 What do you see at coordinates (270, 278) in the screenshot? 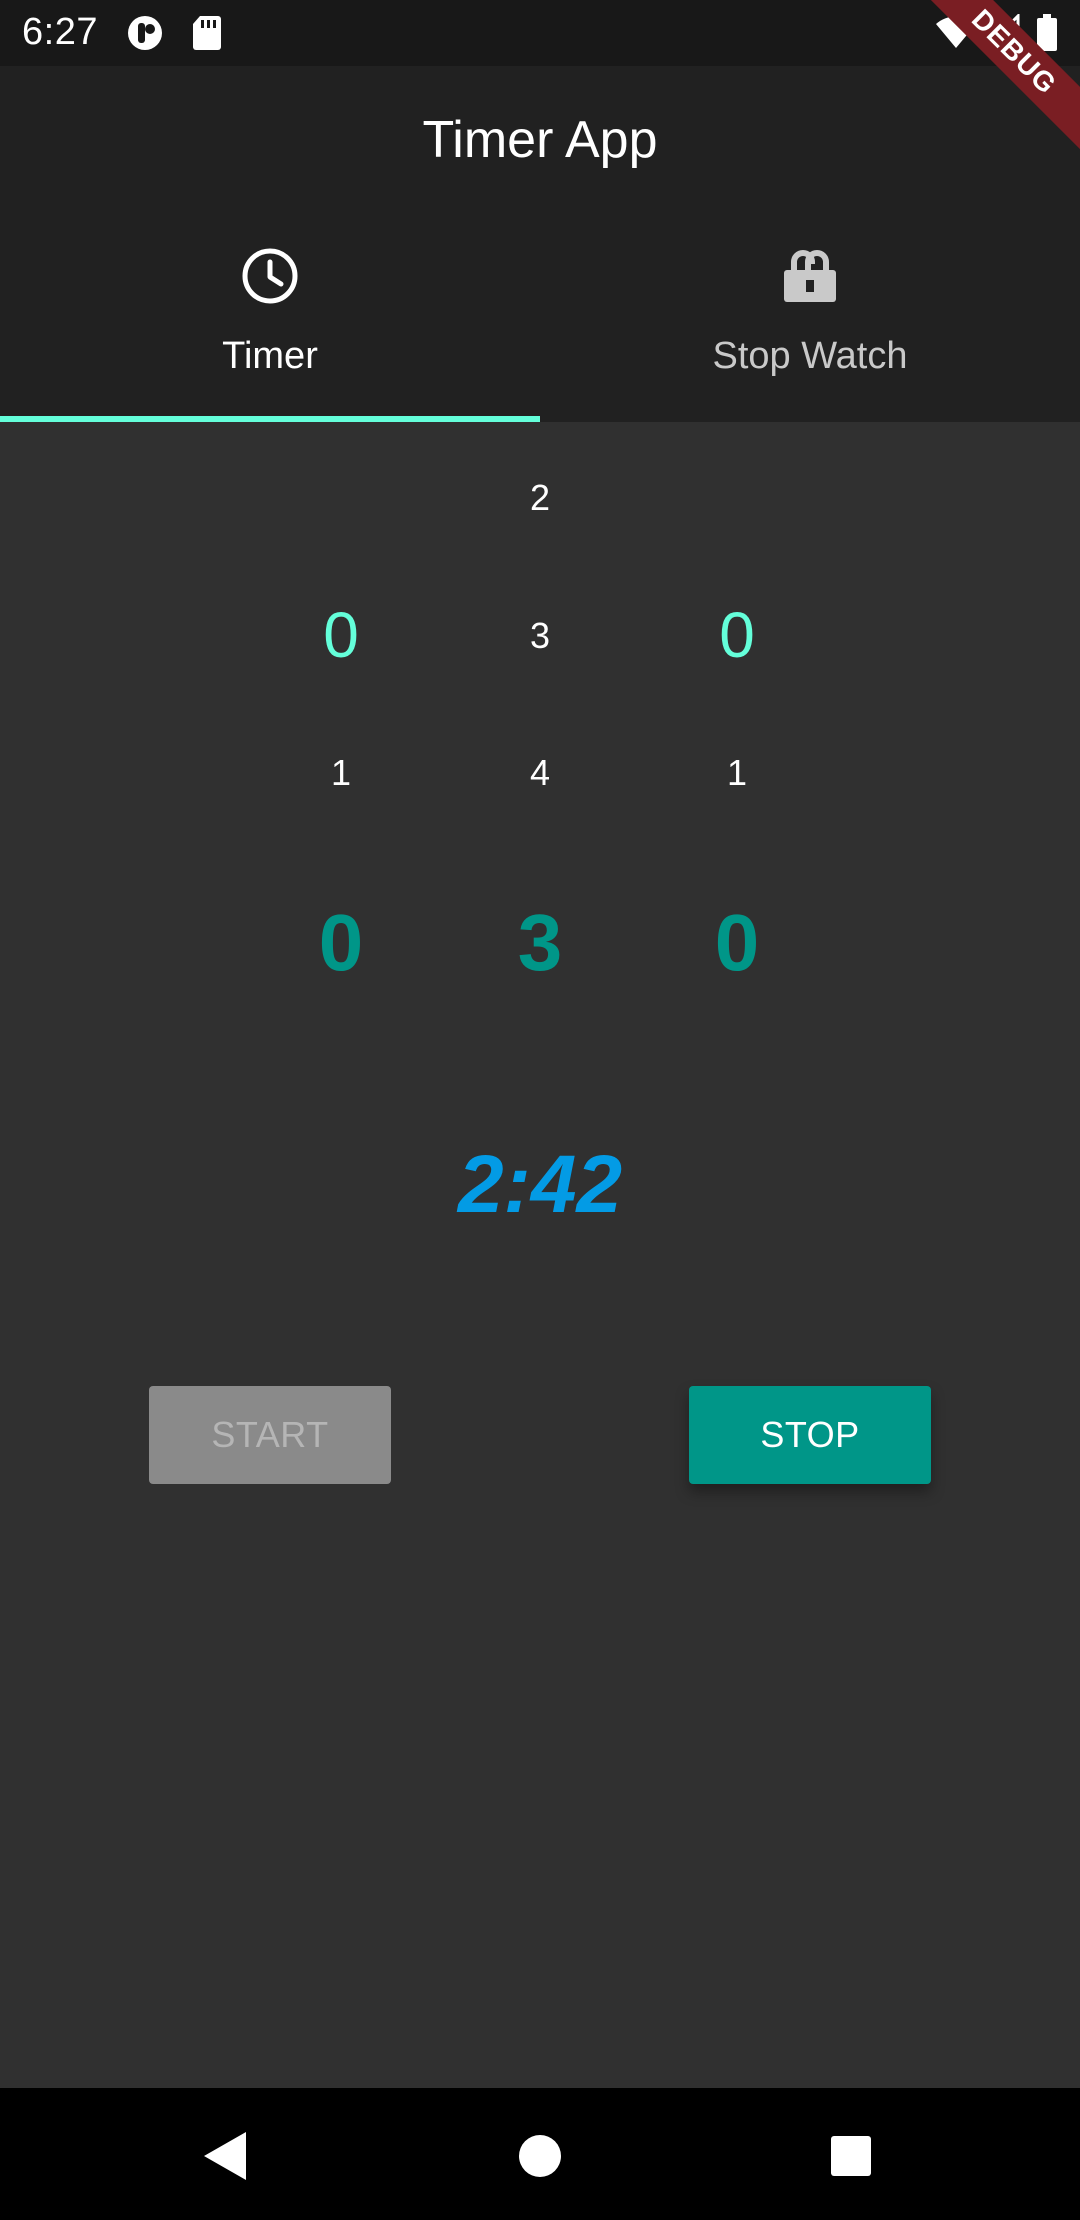
I see `clock-icon` at bounding box center [270, 278].